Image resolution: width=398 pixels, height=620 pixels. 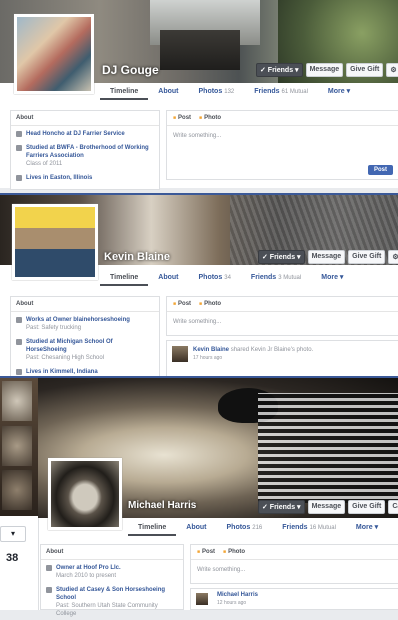 What do you see at coordinates (231, 603) in the screenshot?
I see `story-timestamp: 12 hours ago` at bounding box center [231, 603].